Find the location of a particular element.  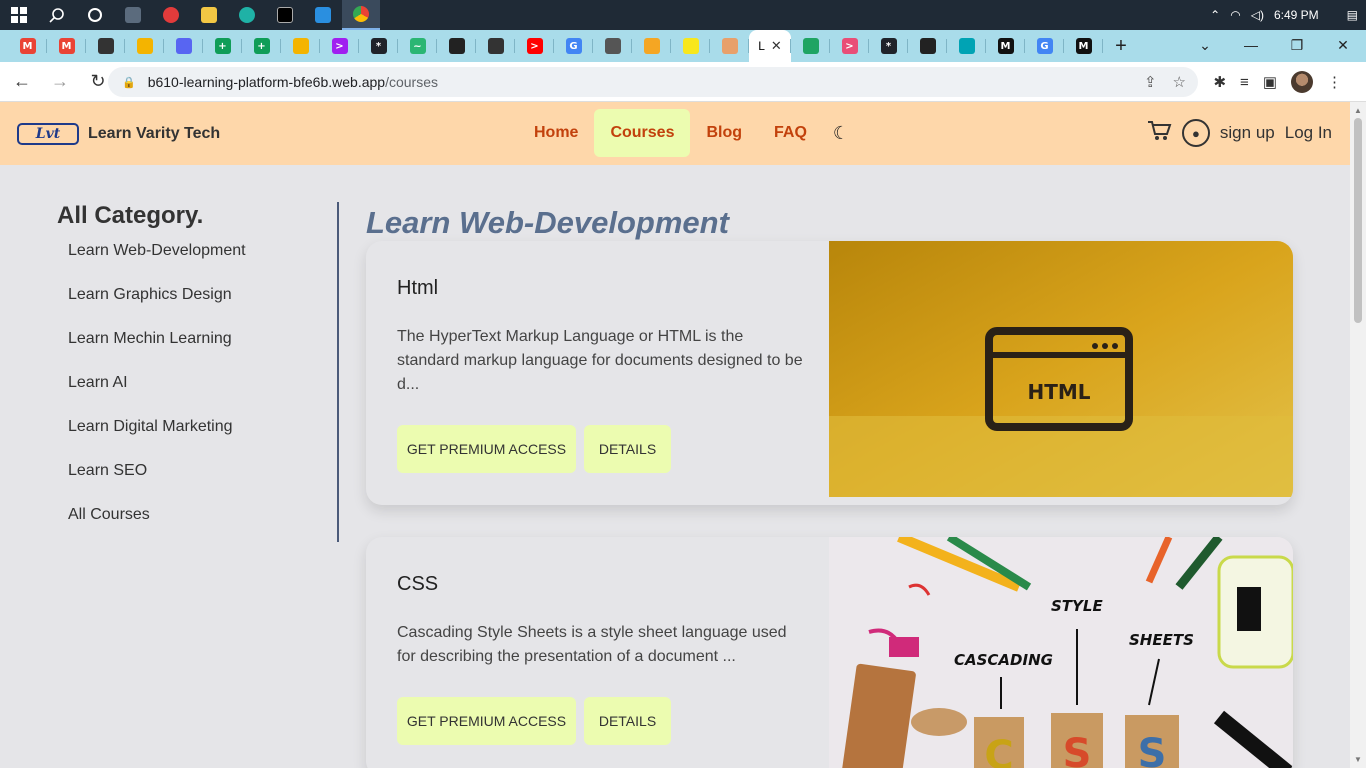

dark-mode-toggle-icon: ☾ is located at coordinates (841, 133).